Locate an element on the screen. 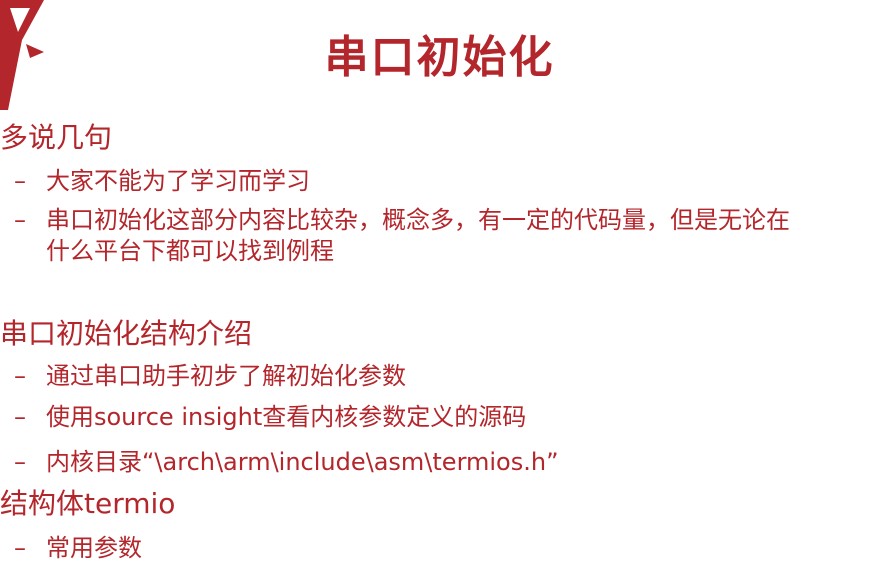  list-item: – 使用source insight查看内核参数定义的源码 is located at coordinates (270, 417).